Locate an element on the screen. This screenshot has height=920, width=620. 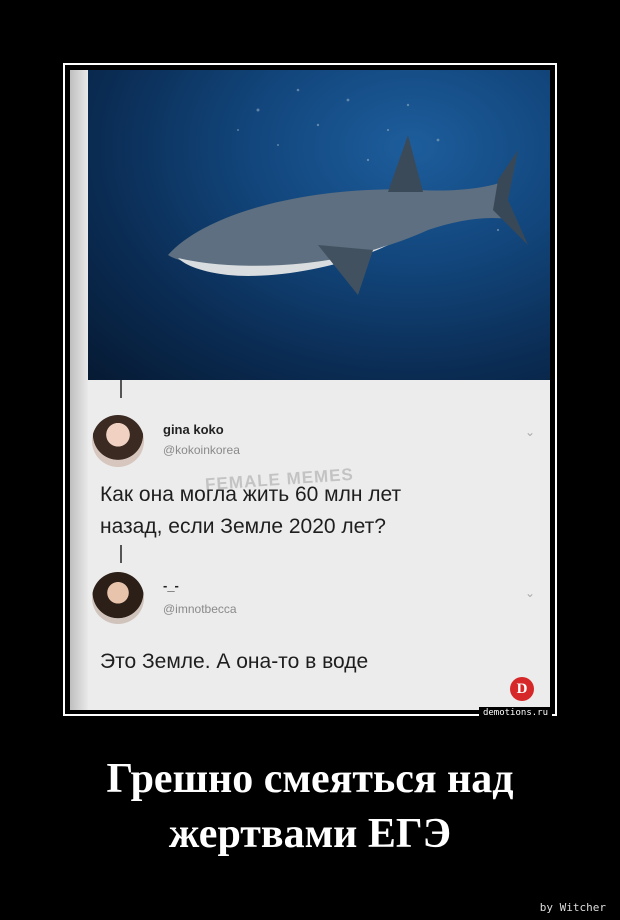
photo-edge is located at coordinates (79, 390).